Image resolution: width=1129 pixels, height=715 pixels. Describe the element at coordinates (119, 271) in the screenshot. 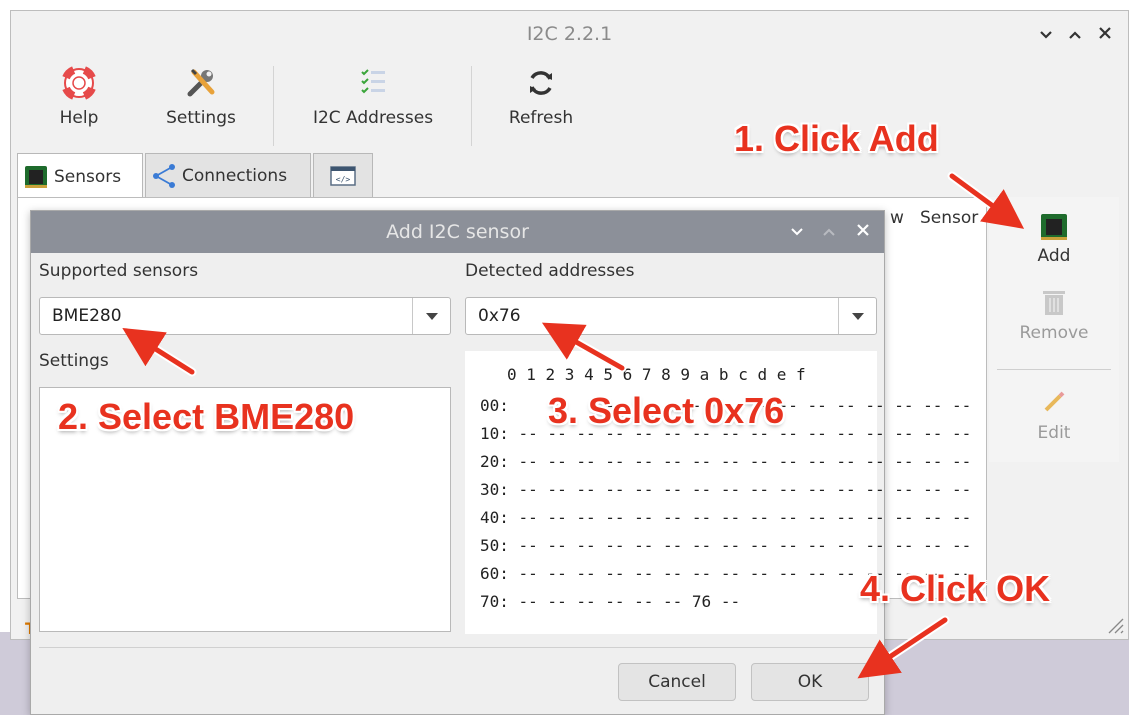

I see `supported-sensors-label: Supported sensors` at that location.